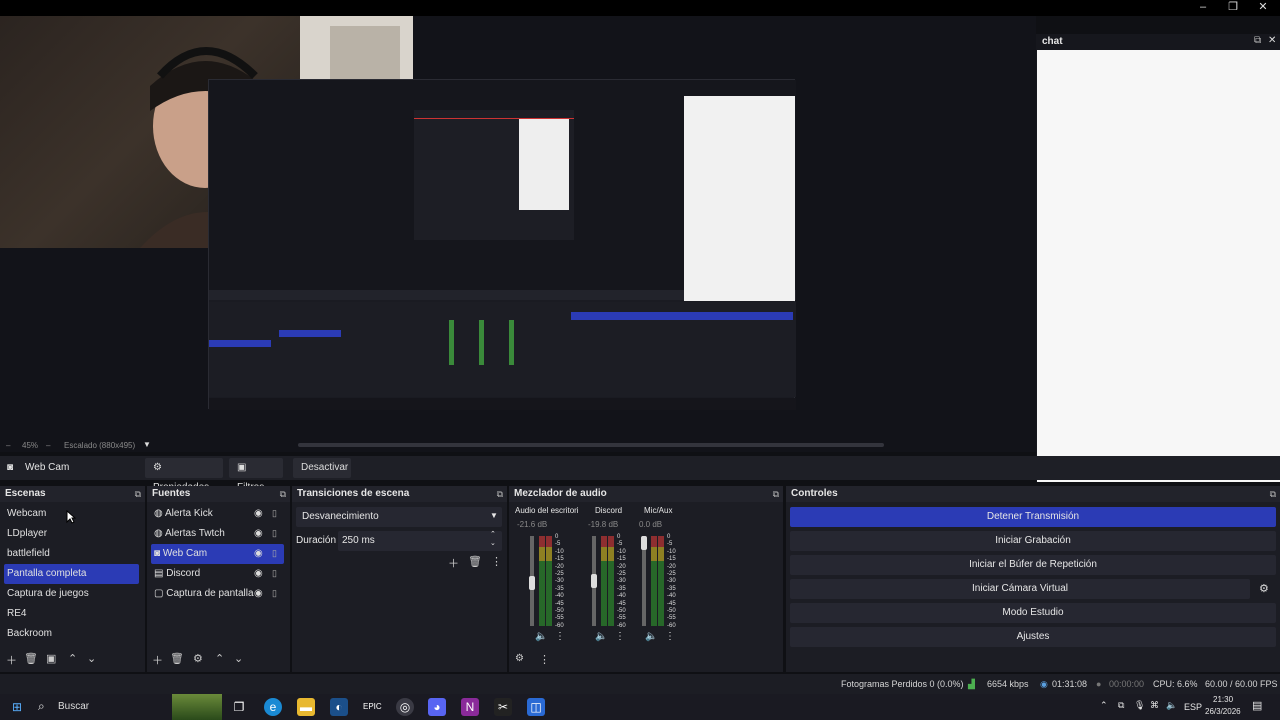 This screenshot has width=1280, height=720. What do you see at coordinates (1223, 699) in the screenshot?
I see `clock-time: 21:30` at bounding box center [1223, 699].